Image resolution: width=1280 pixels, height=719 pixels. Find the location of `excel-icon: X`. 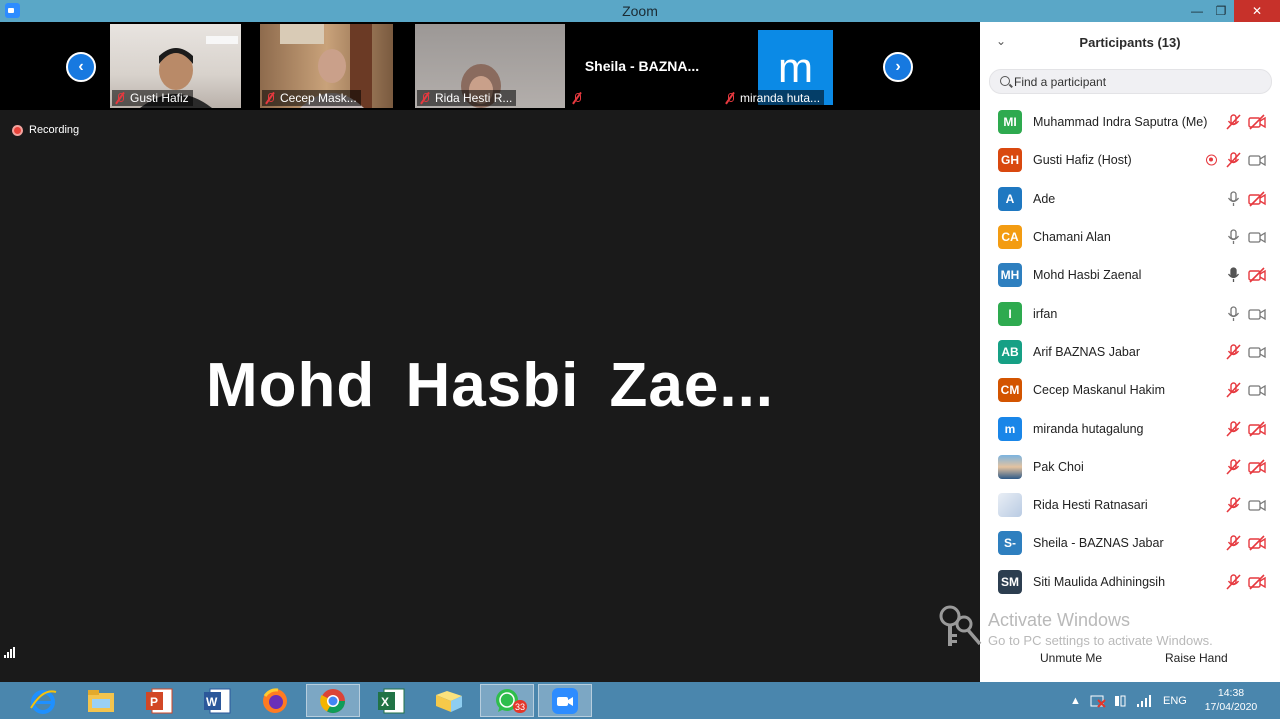

excel-icon: X is located at coordinates (391, 700).